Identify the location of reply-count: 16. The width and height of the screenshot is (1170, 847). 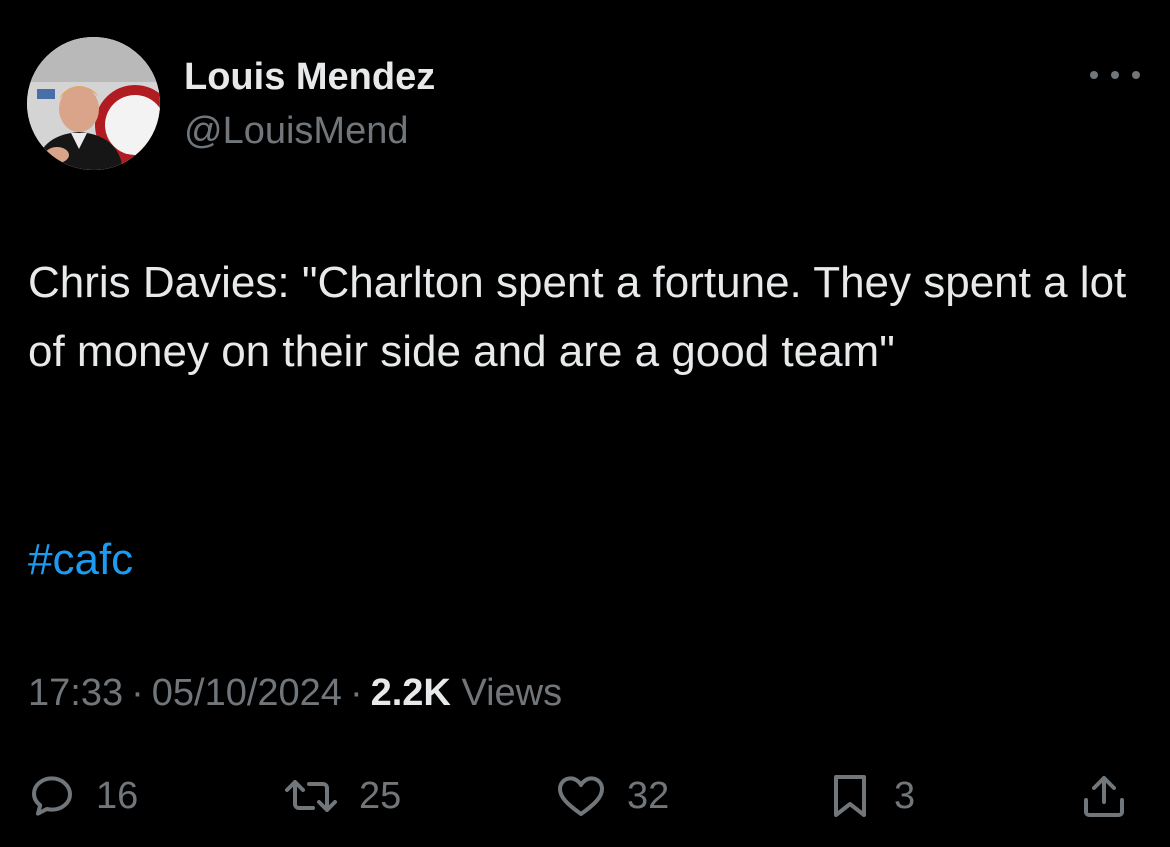
(117, 795).